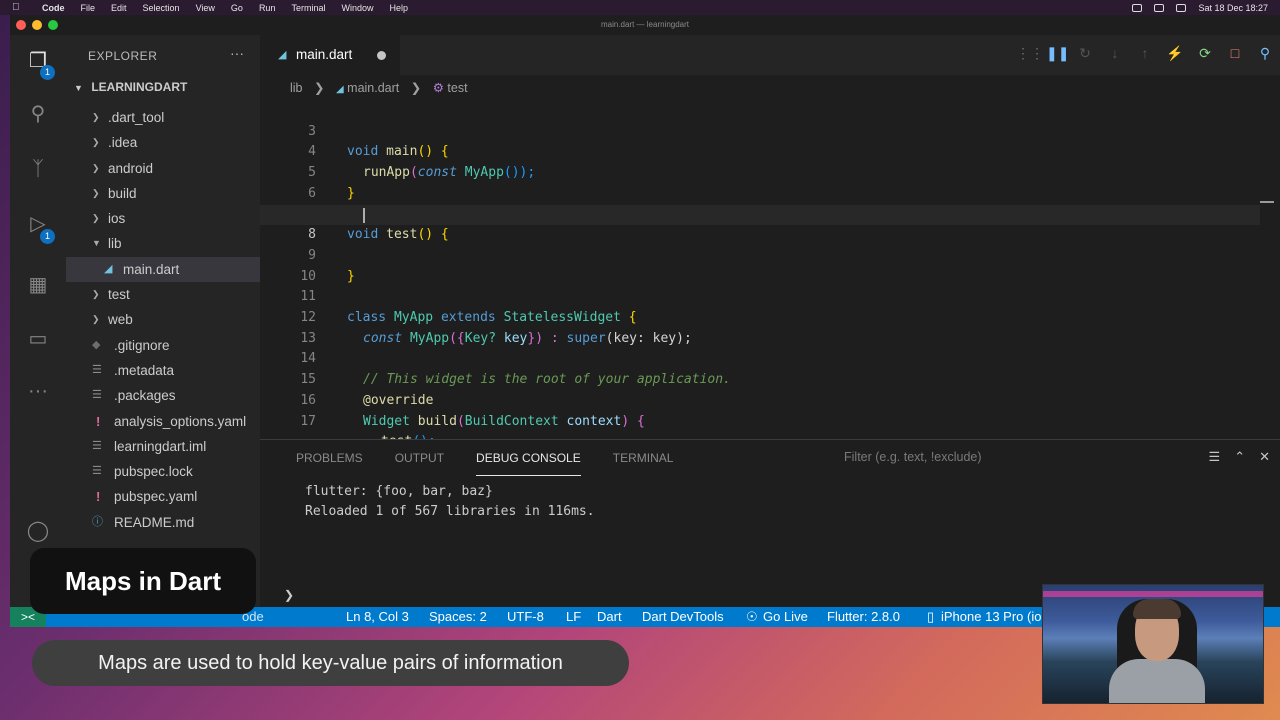 Image resolution: width=1280 pixels, height=720 pixels. Describe the element at coordinates (38, 114) in the screenshot. I see `search-icon: ⚲` at that location.